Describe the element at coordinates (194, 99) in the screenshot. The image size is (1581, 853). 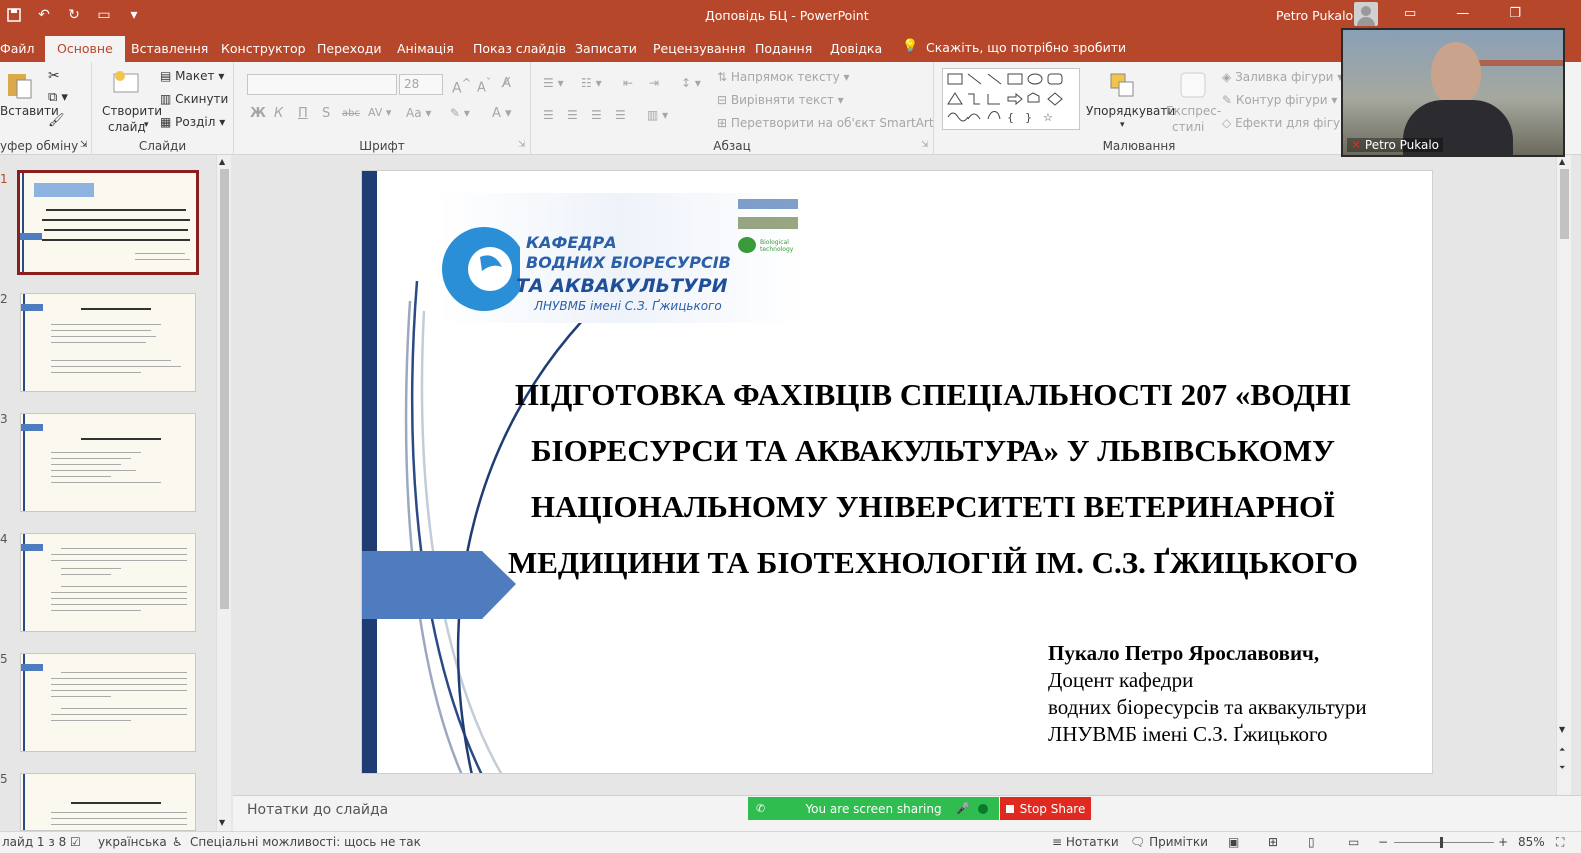
I see `reset-button: ▥ Скинути` at that location.